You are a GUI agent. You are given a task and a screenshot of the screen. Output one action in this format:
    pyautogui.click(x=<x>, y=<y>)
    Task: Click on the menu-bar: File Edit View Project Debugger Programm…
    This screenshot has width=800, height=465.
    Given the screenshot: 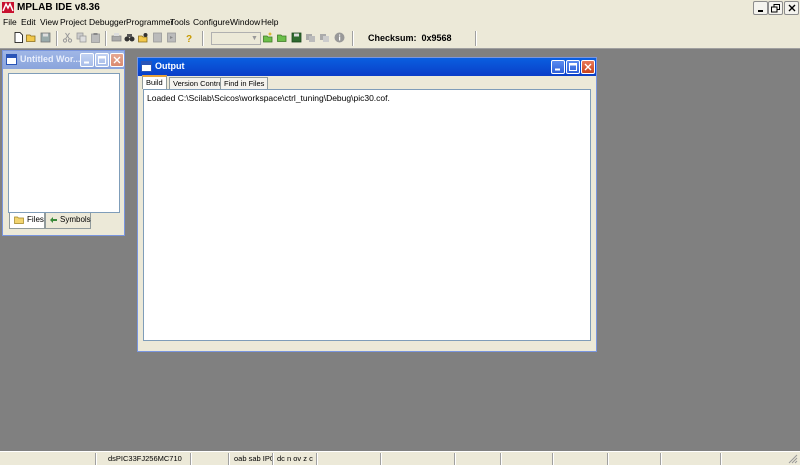 What is the action you would take?
    pyautogui.click(x=400, y=22)
    